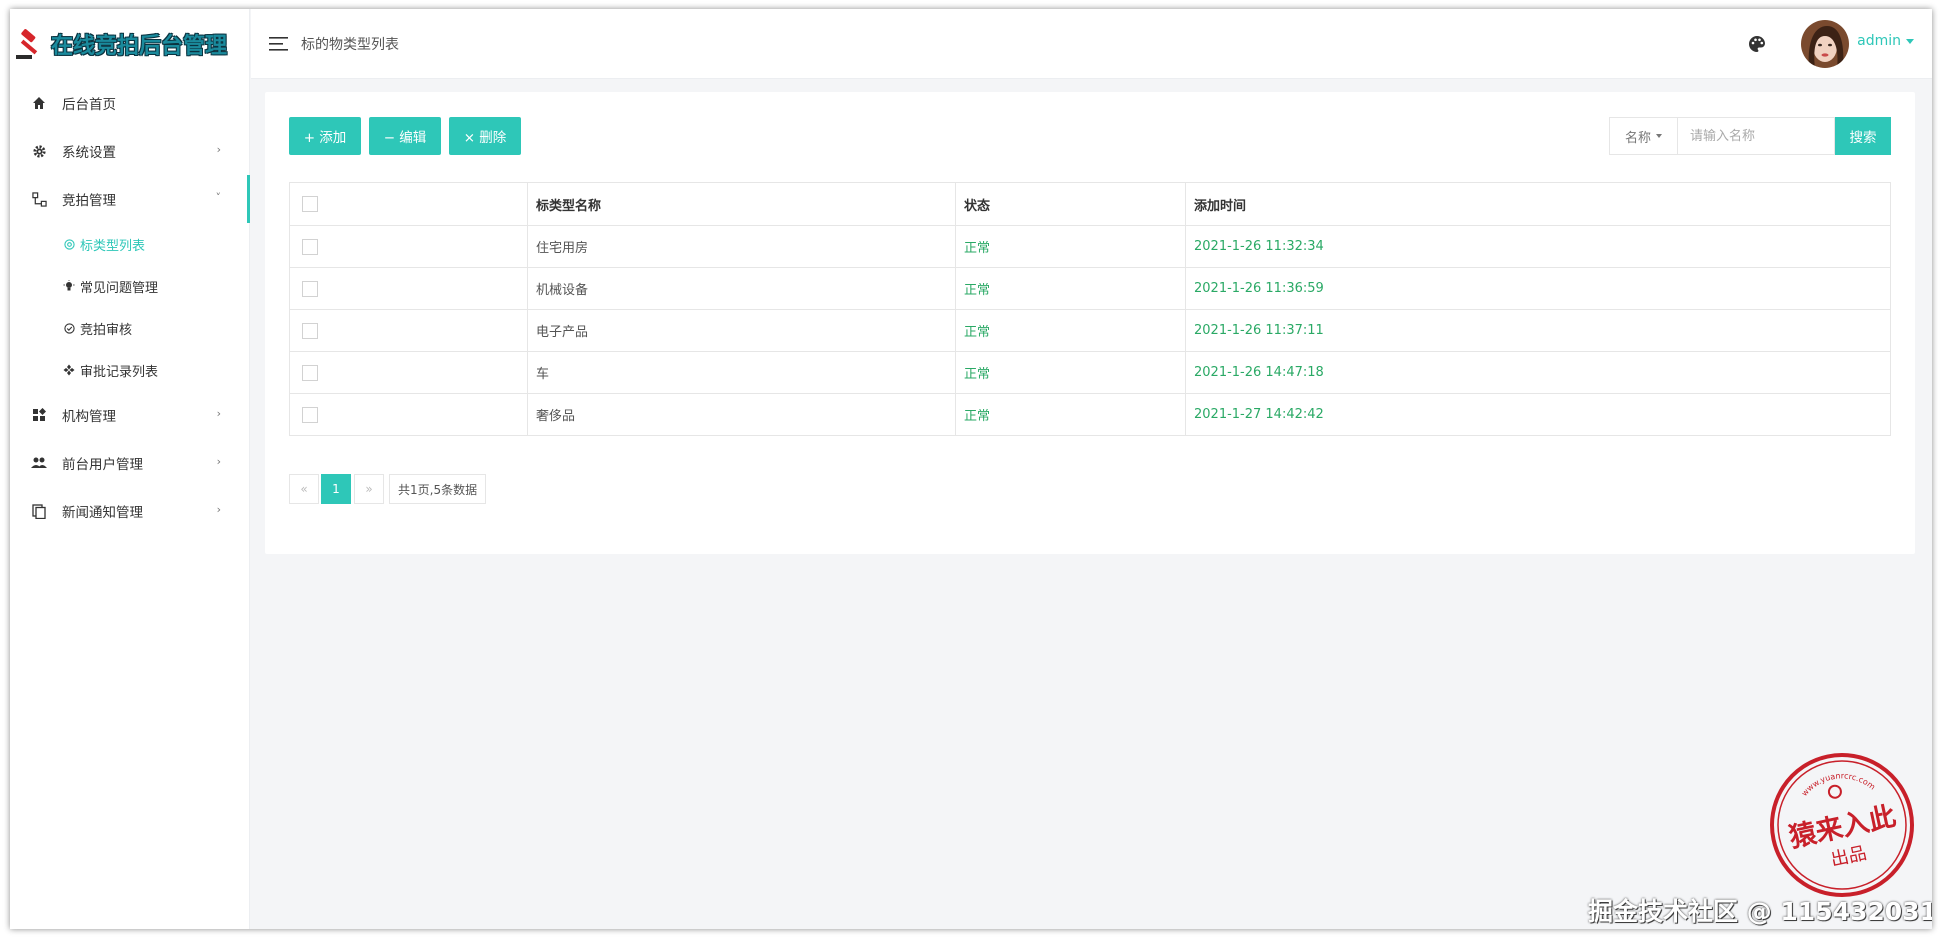 The width and height of the screenshot is (1941, 940). I want to click on pagination: « 1 » 共1页,5条数据, so click(388, 489).